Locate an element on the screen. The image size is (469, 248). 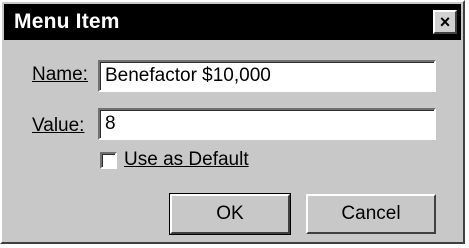
value-label: Value: is located at coordinates (58, 126).